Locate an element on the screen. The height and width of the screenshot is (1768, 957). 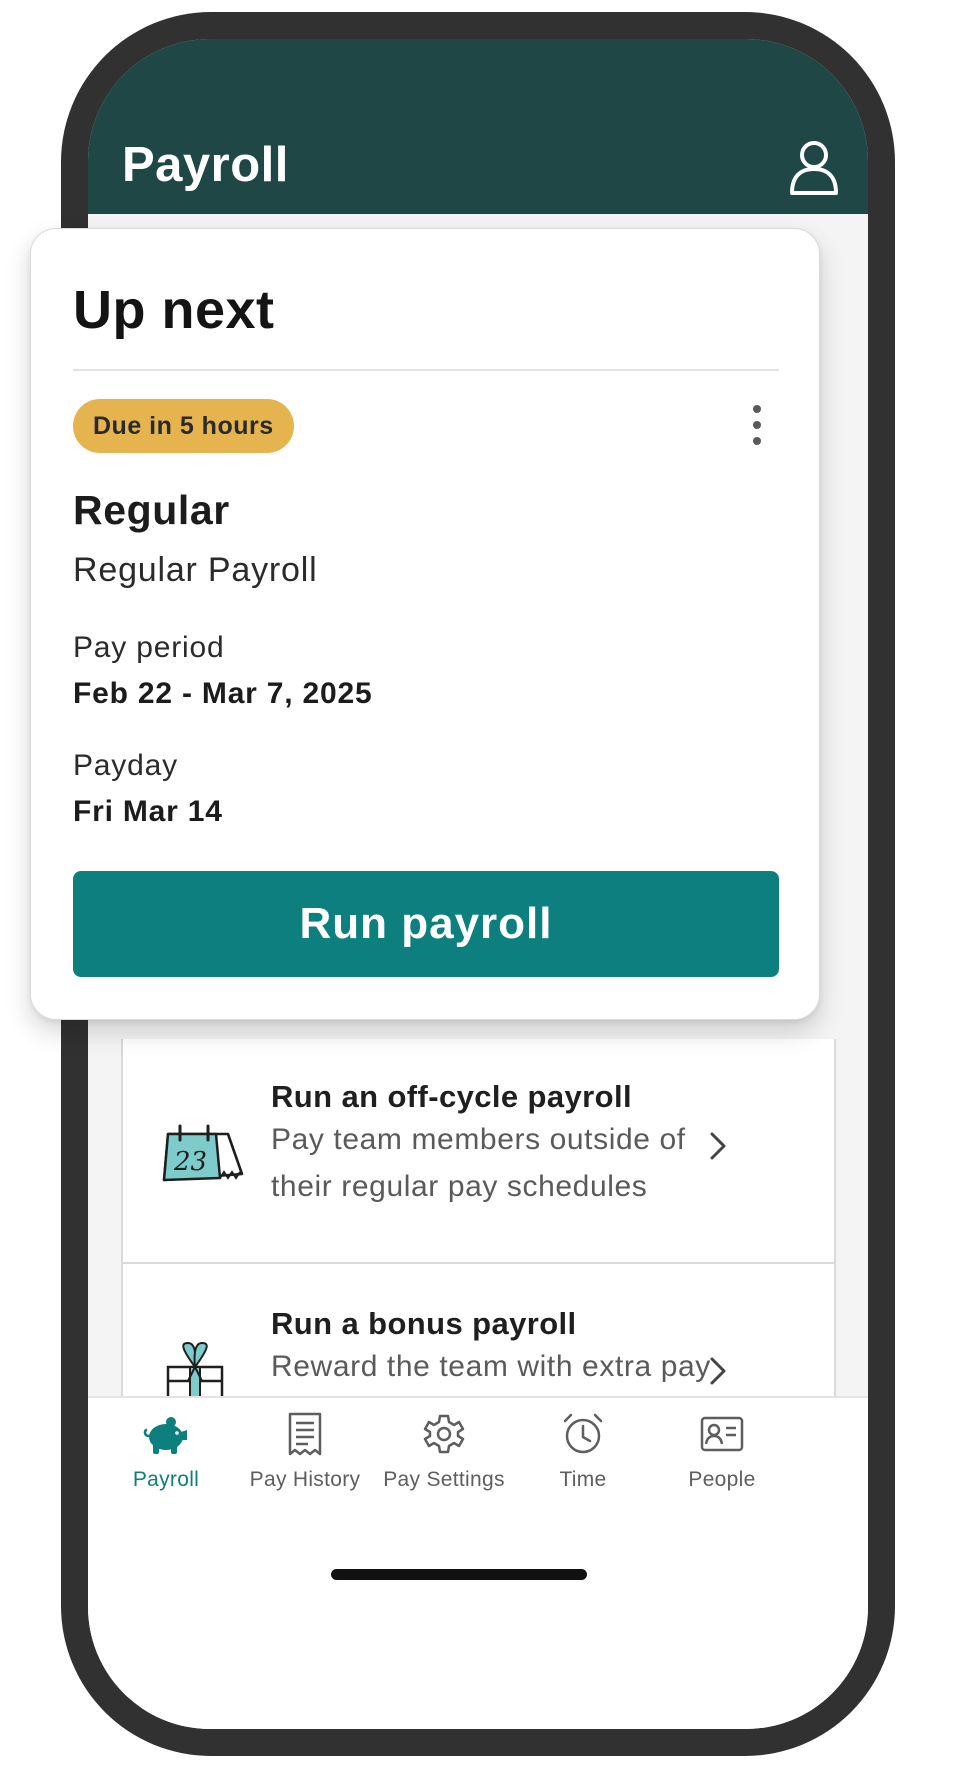
receipt-icon is located at coordinates (305, 1434).